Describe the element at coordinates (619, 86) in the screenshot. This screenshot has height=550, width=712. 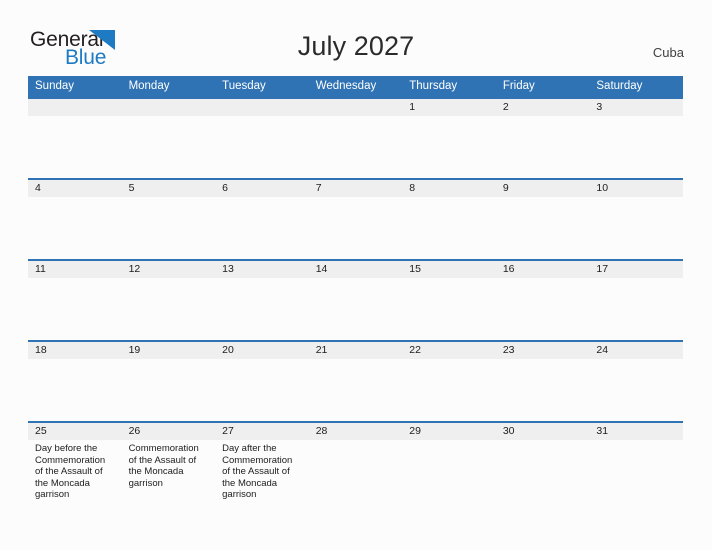
I see `weekday-header-saturday: Saturday` at that location.